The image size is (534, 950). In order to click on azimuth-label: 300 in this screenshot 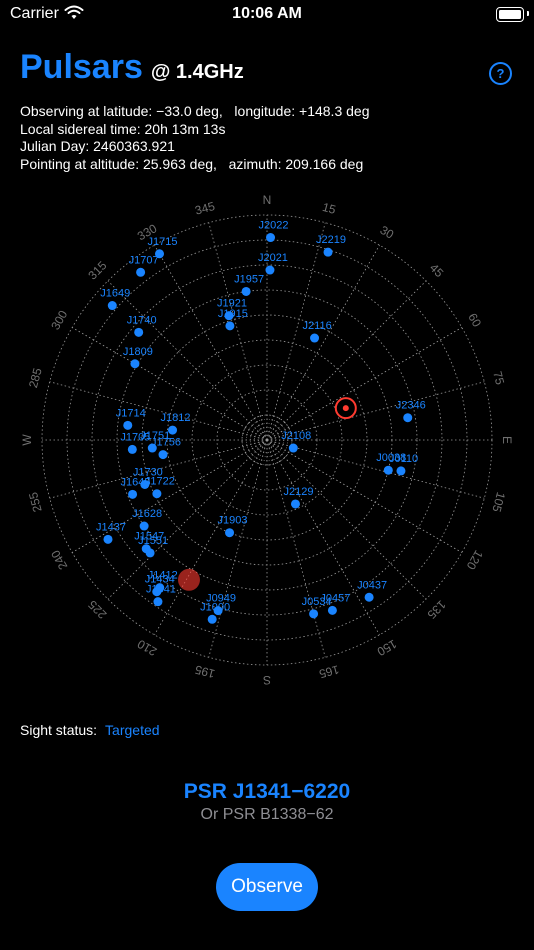, I will do `click(59, 320)`.